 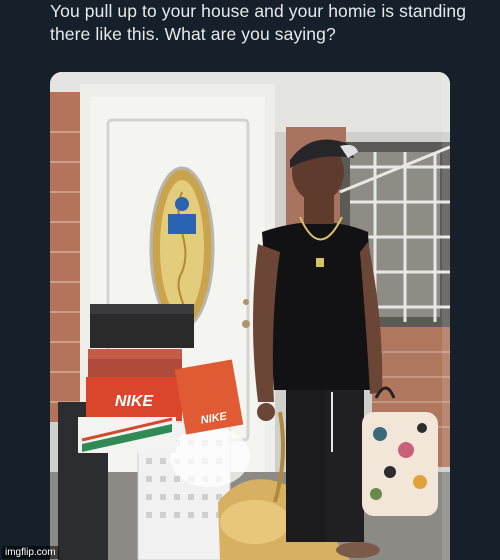 What do you see at coordinates (135, 401) in the screenshot?
I see `nike-box-label: NIKE` at bounding box center [135, 401].